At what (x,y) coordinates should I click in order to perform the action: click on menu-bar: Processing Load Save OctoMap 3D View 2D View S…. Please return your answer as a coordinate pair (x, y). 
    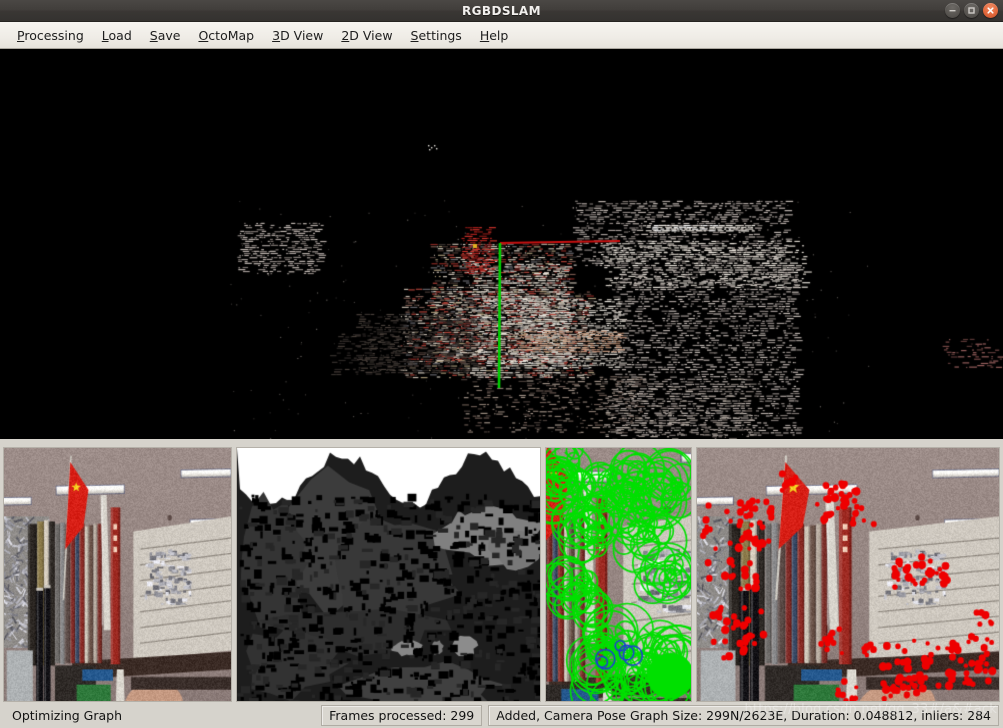
    Looking at the image, I should click on (501, 35).